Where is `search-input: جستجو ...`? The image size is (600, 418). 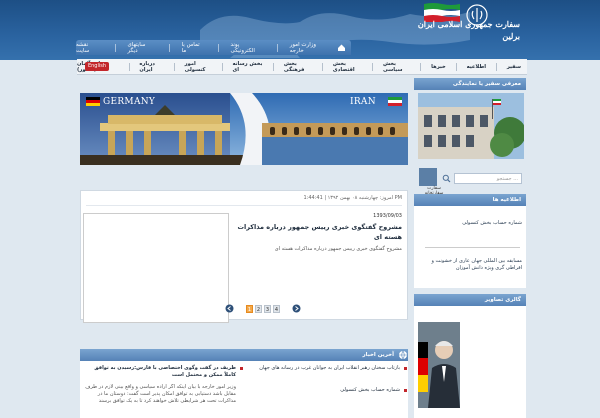 search-input: جستجو ... is located at coordinates (488, 178).